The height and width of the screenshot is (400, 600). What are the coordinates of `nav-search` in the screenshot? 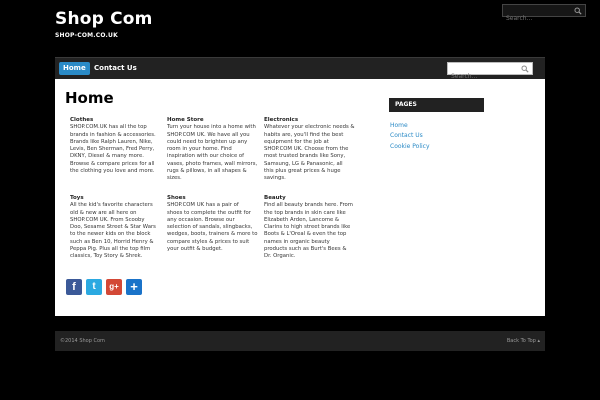 It's located at (490, 72).